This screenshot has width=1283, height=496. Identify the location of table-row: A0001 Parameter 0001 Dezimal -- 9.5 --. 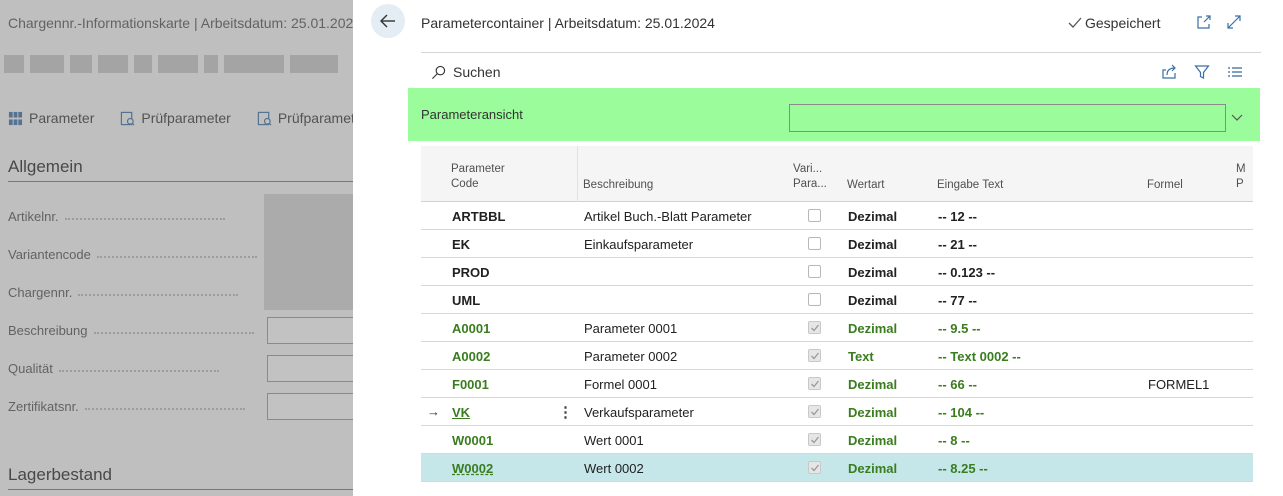
(837, 328).